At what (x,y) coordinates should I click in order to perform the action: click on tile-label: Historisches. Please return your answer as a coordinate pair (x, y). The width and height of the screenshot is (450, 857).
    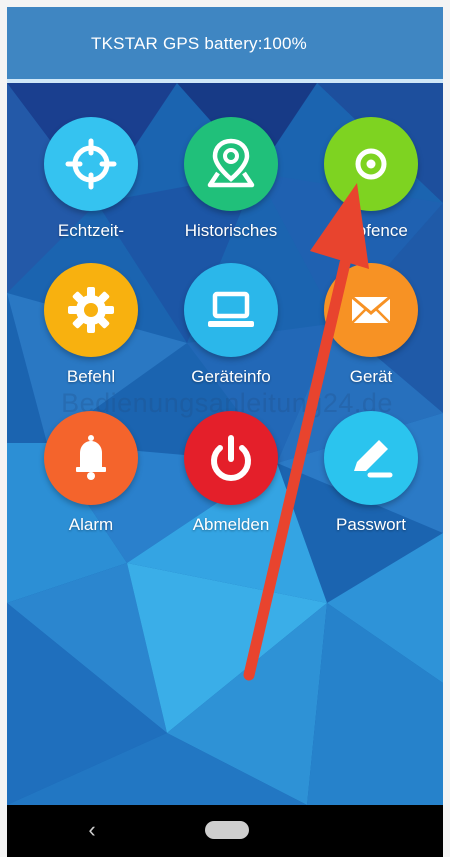
    Looking at the image, I should click on (231, 230).